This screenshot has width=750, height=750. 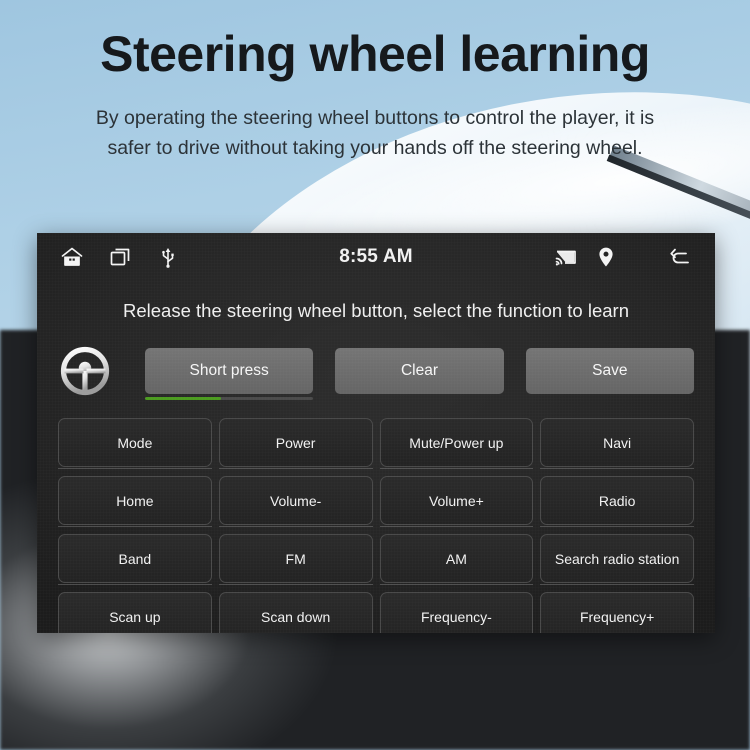 I want to click on function-cell: AM, so click(x=456, y=558).